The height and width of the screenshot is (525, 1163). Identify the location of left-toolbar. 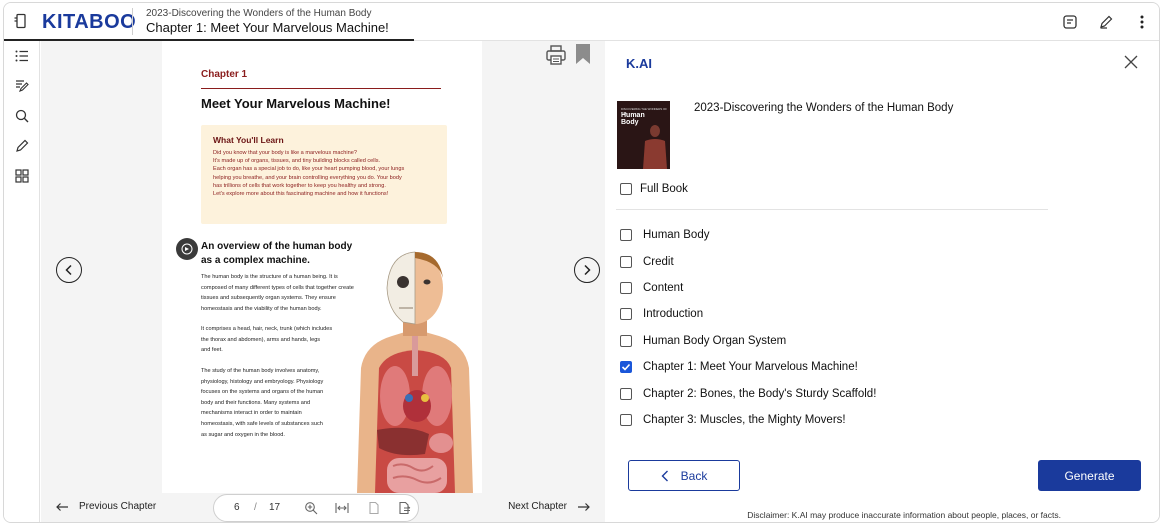
(22, 281).